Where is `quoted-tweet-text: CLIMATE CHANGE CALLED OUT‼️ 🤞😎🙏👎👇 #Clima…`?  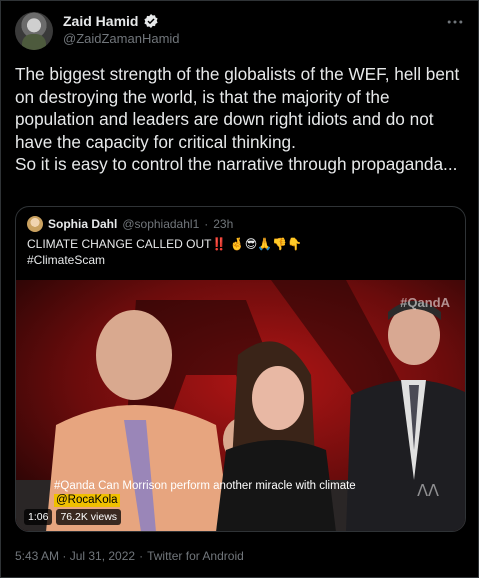 quoted-tweet-text: CLIMATE CHANGE CALLED OUT‼️ 🤞😎🙏👎👇 #Clima… is located at coordinates (164, 252).